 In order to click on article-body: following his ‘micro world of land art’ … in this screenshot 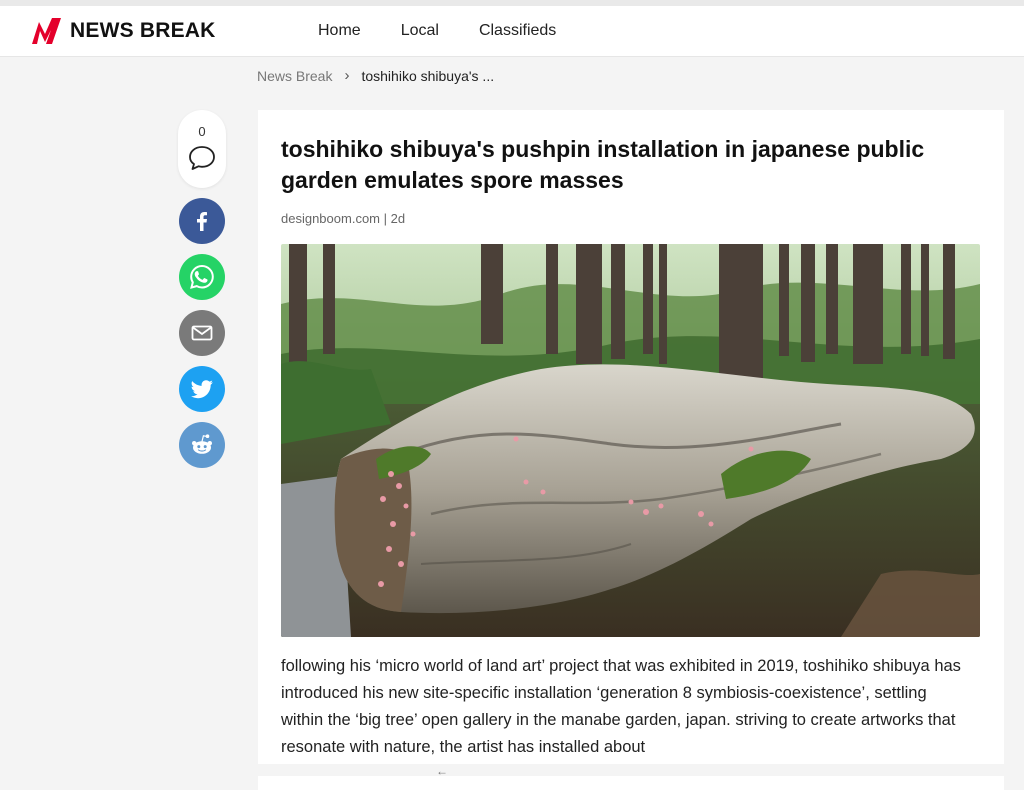, I will do `click(621, 706)`.